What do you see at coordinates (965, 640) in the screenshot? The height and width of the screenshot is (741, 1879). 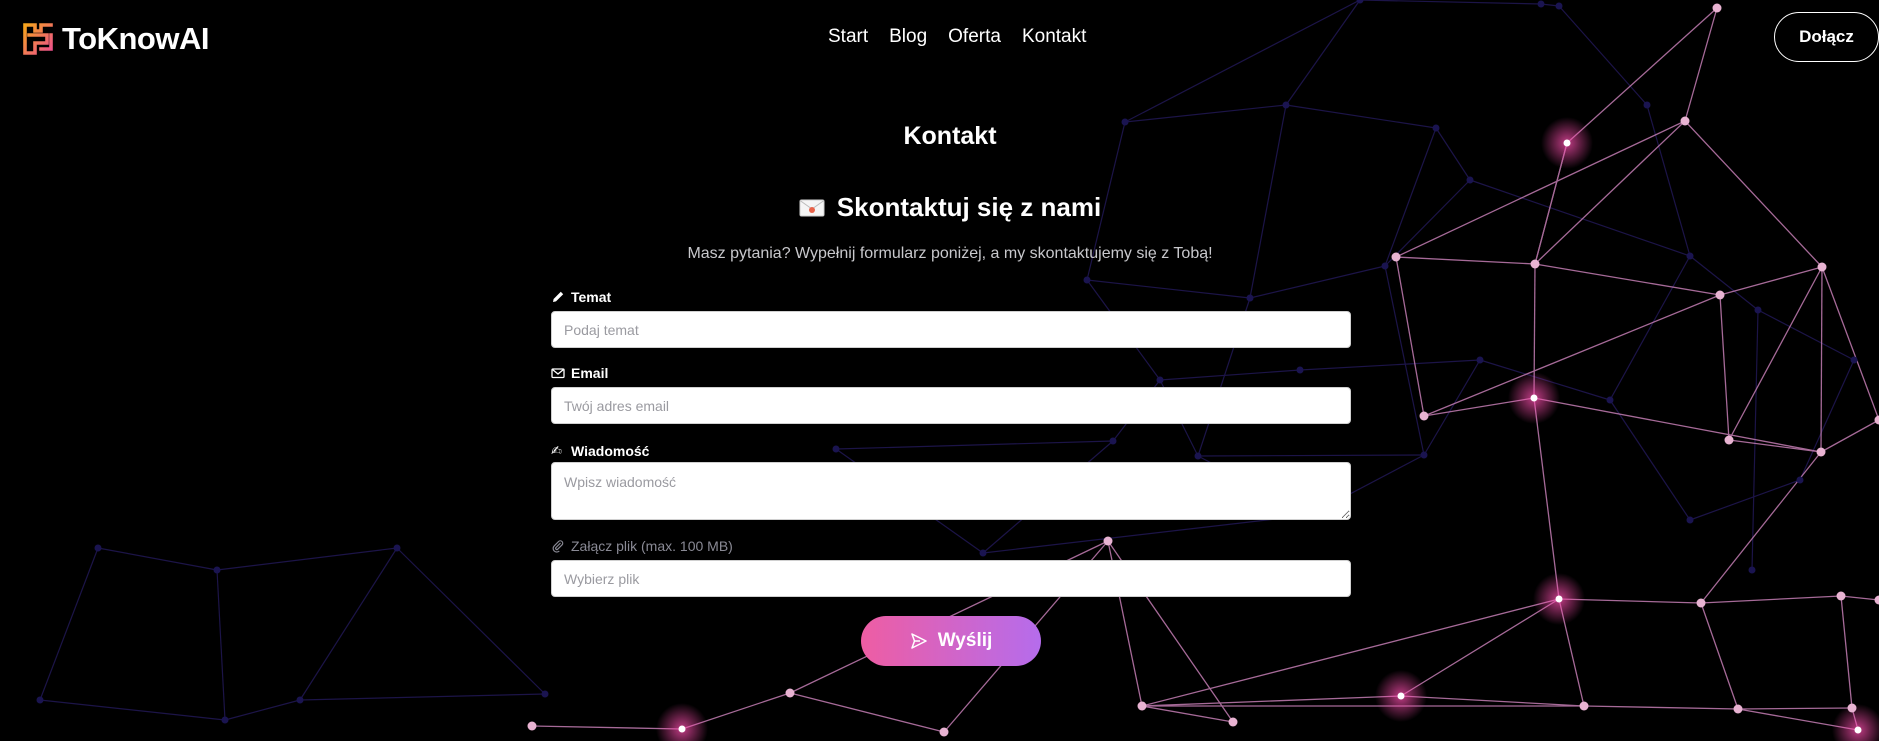 I see `submit-button-label: Wyślij` at bounding box center [965, 640].